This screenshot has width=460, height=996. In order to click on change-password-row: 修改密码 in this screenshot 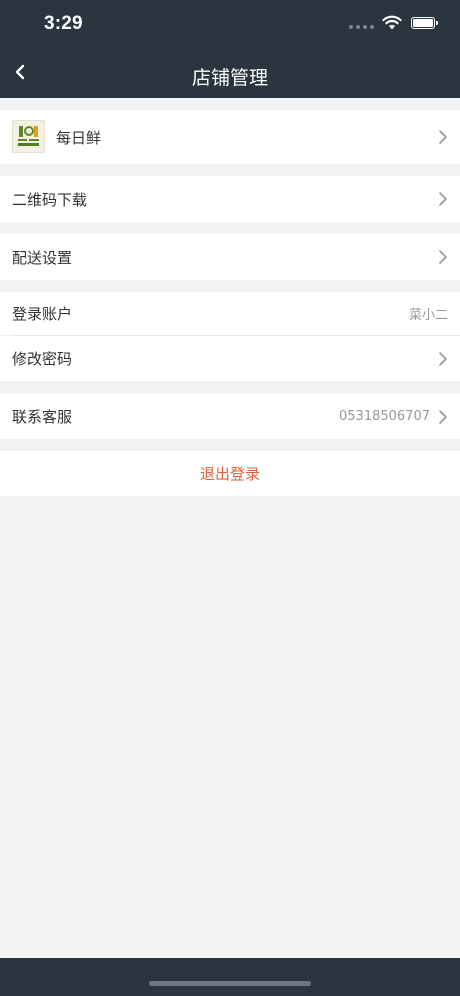, I will do `click(230, 358)`.